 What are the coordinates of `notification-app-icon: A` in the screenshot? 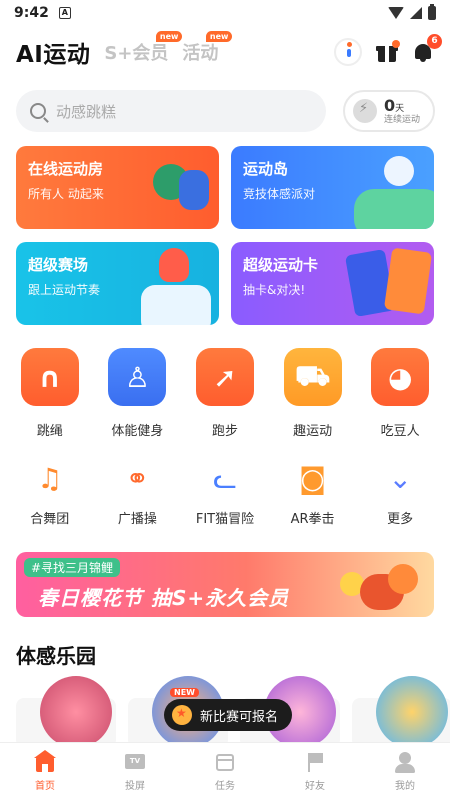 It's located at (64, 13).